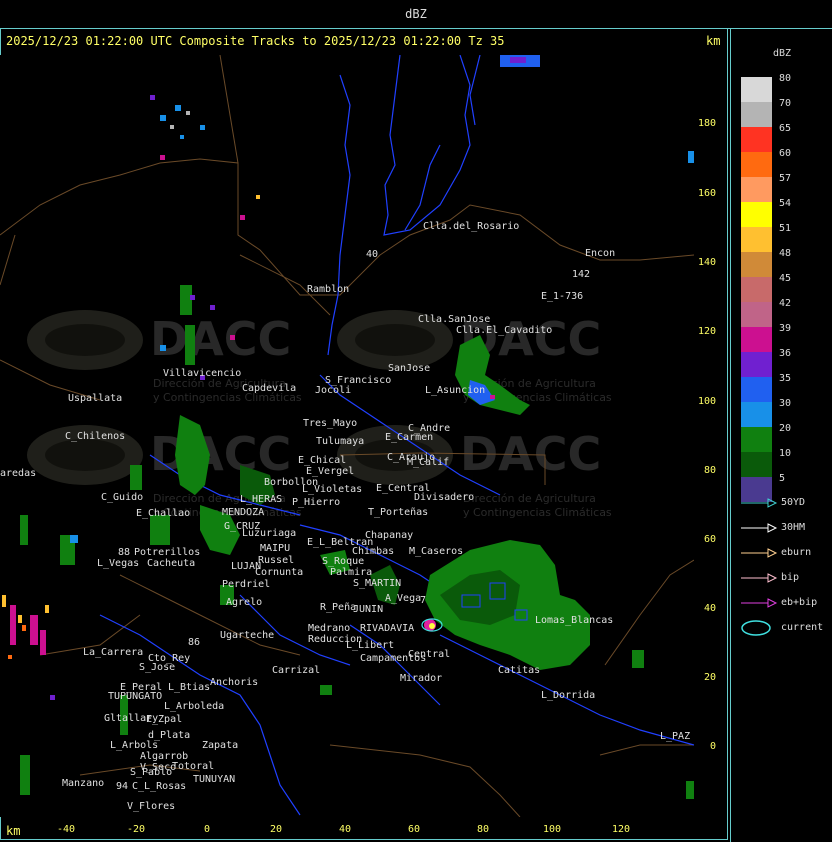 The width and height of the screenshot is (832, 842). I want to click on scale-label: 70, so click(785, 103).